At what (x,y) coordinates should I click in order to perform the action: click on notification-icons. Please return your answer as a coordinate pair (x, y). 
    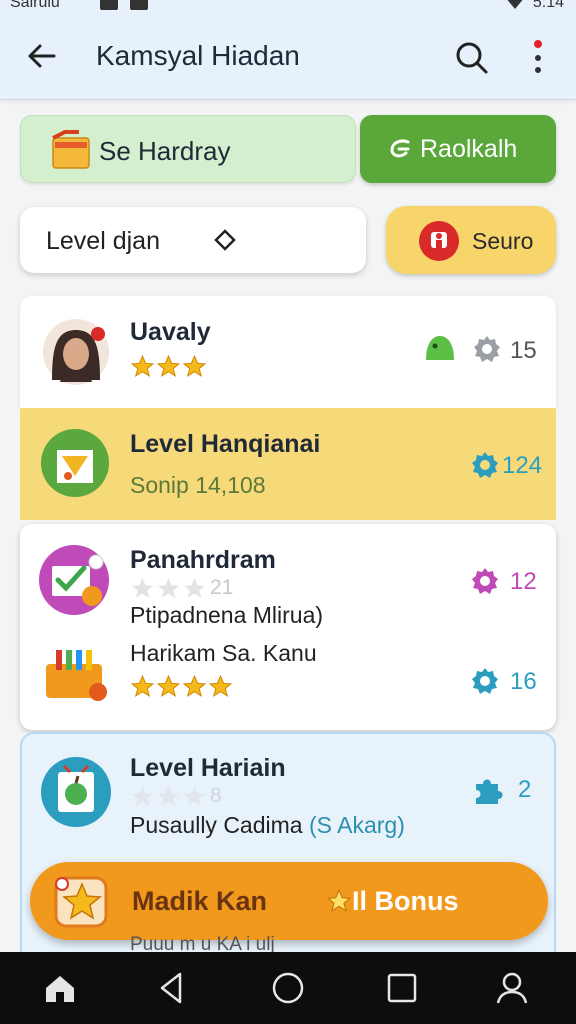
    Looking at the image, I should click on (124, 5).